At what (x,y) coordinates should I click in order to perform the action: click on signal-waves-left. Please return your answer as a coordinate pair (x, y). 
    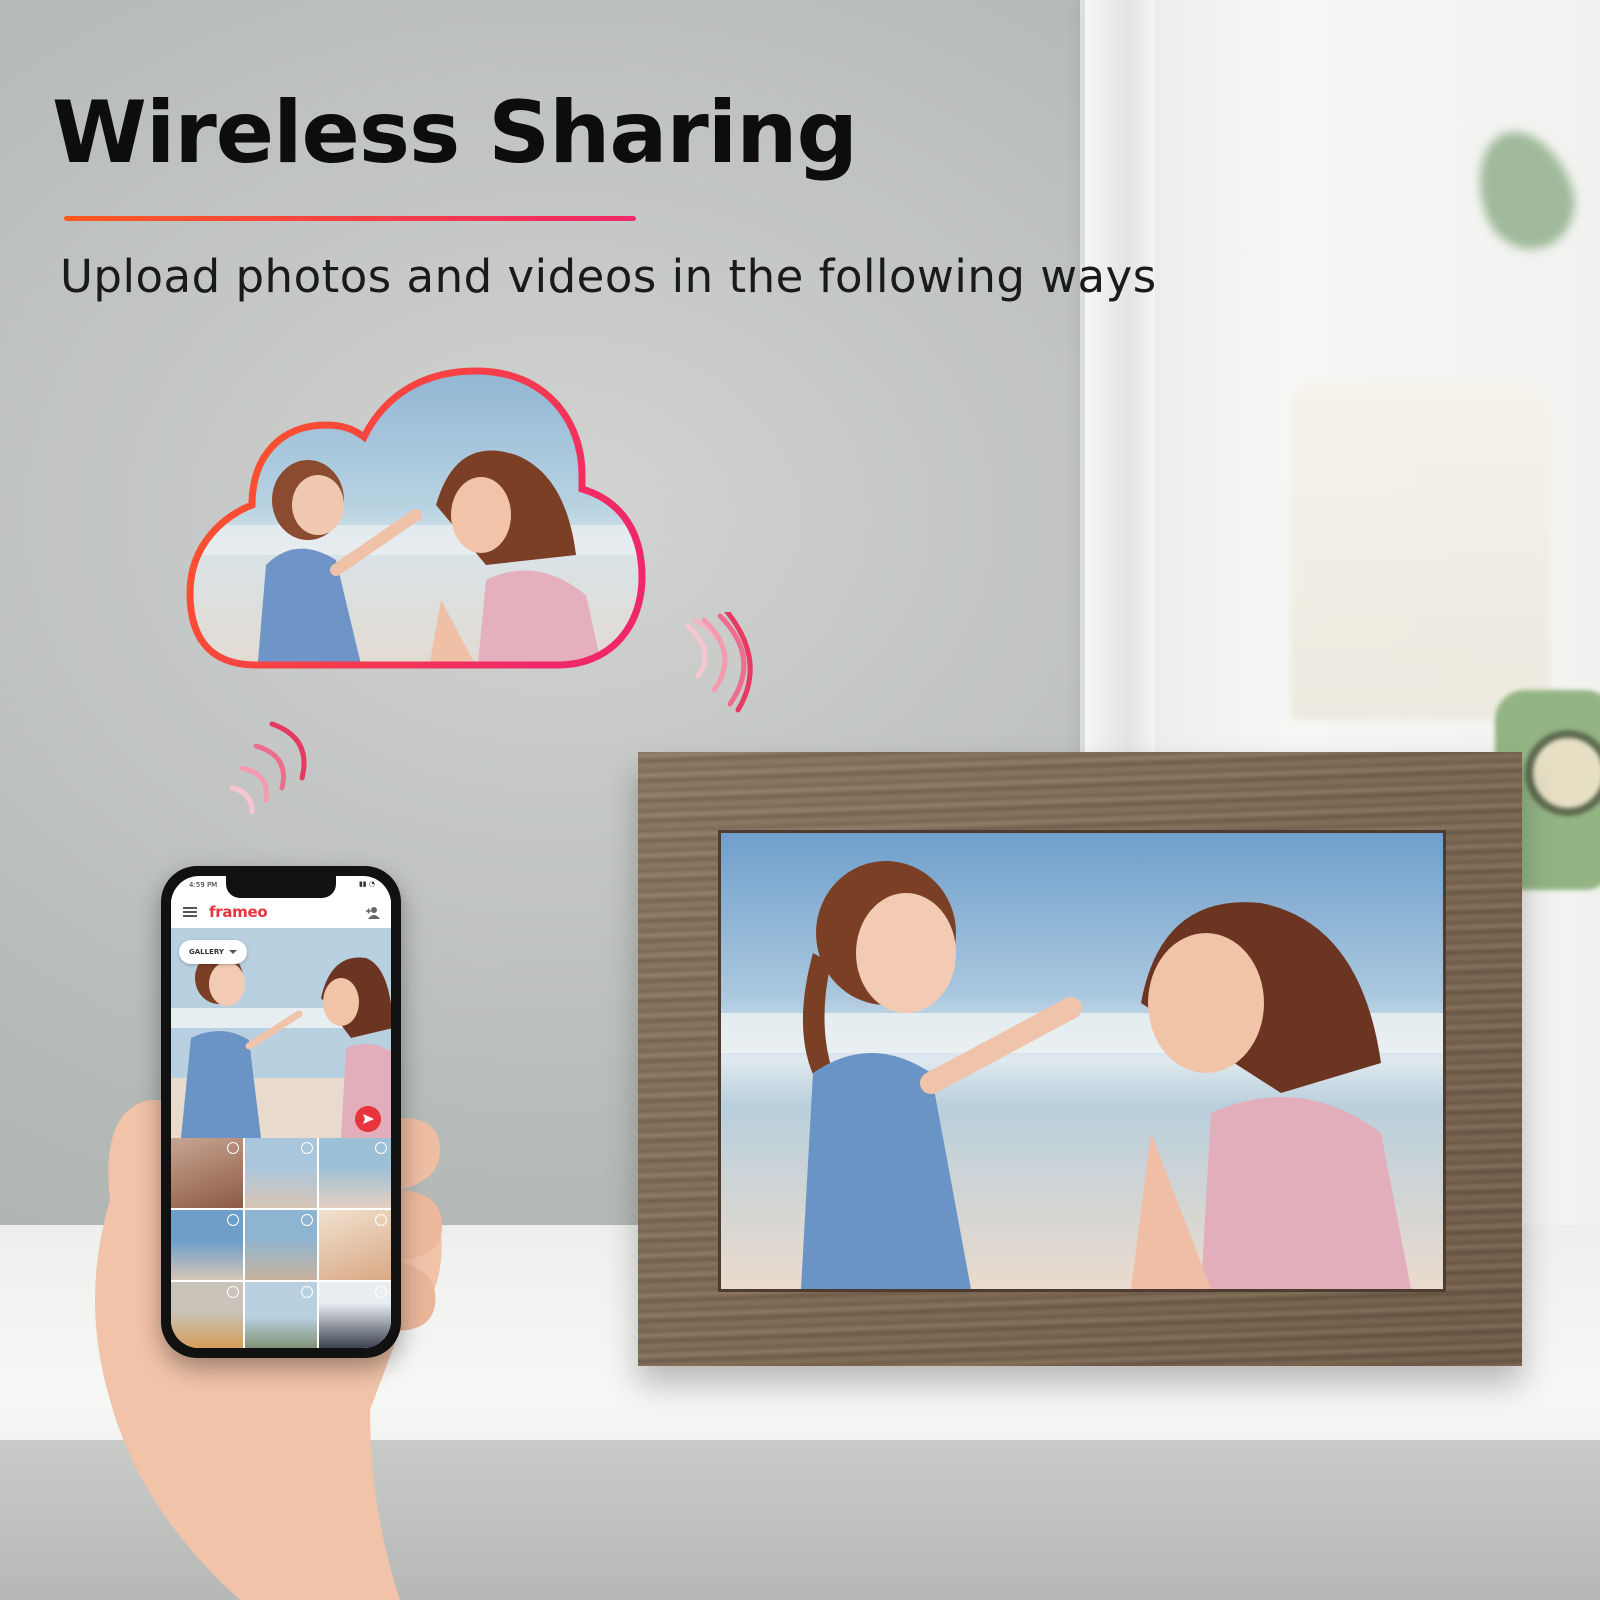
    Looking at the image, I should click on (268, 768).